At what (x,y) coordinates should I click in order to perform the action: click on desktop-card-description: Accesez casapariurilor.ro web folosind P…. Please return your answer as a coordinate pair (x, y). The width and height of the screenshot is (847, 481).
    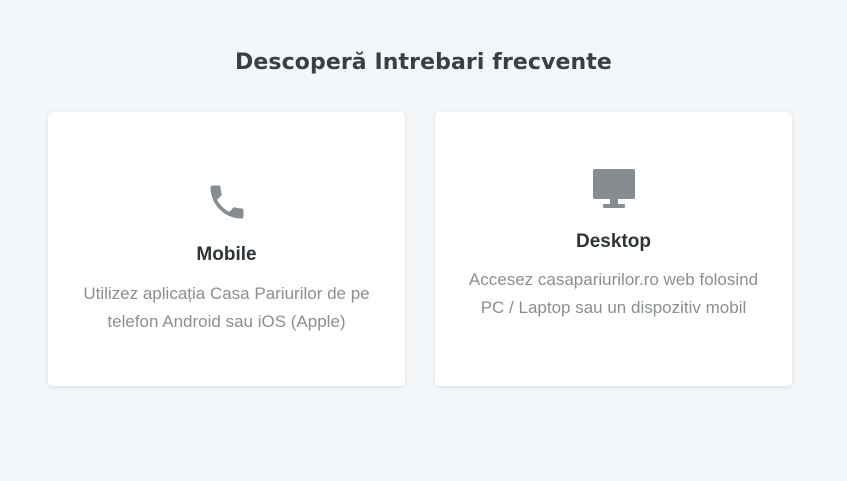
    Looking at the image, I should click on (613, 293).